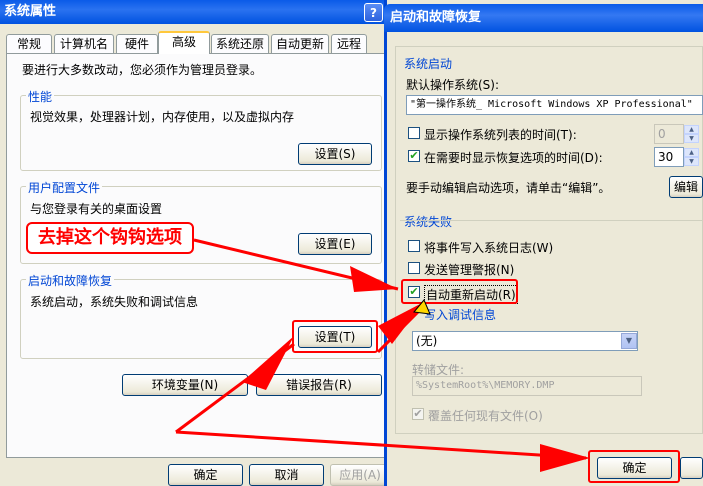 The width and height of the screenshot is (703, 486). I want to click on tab-advanced: 高级, so click(184, 42).